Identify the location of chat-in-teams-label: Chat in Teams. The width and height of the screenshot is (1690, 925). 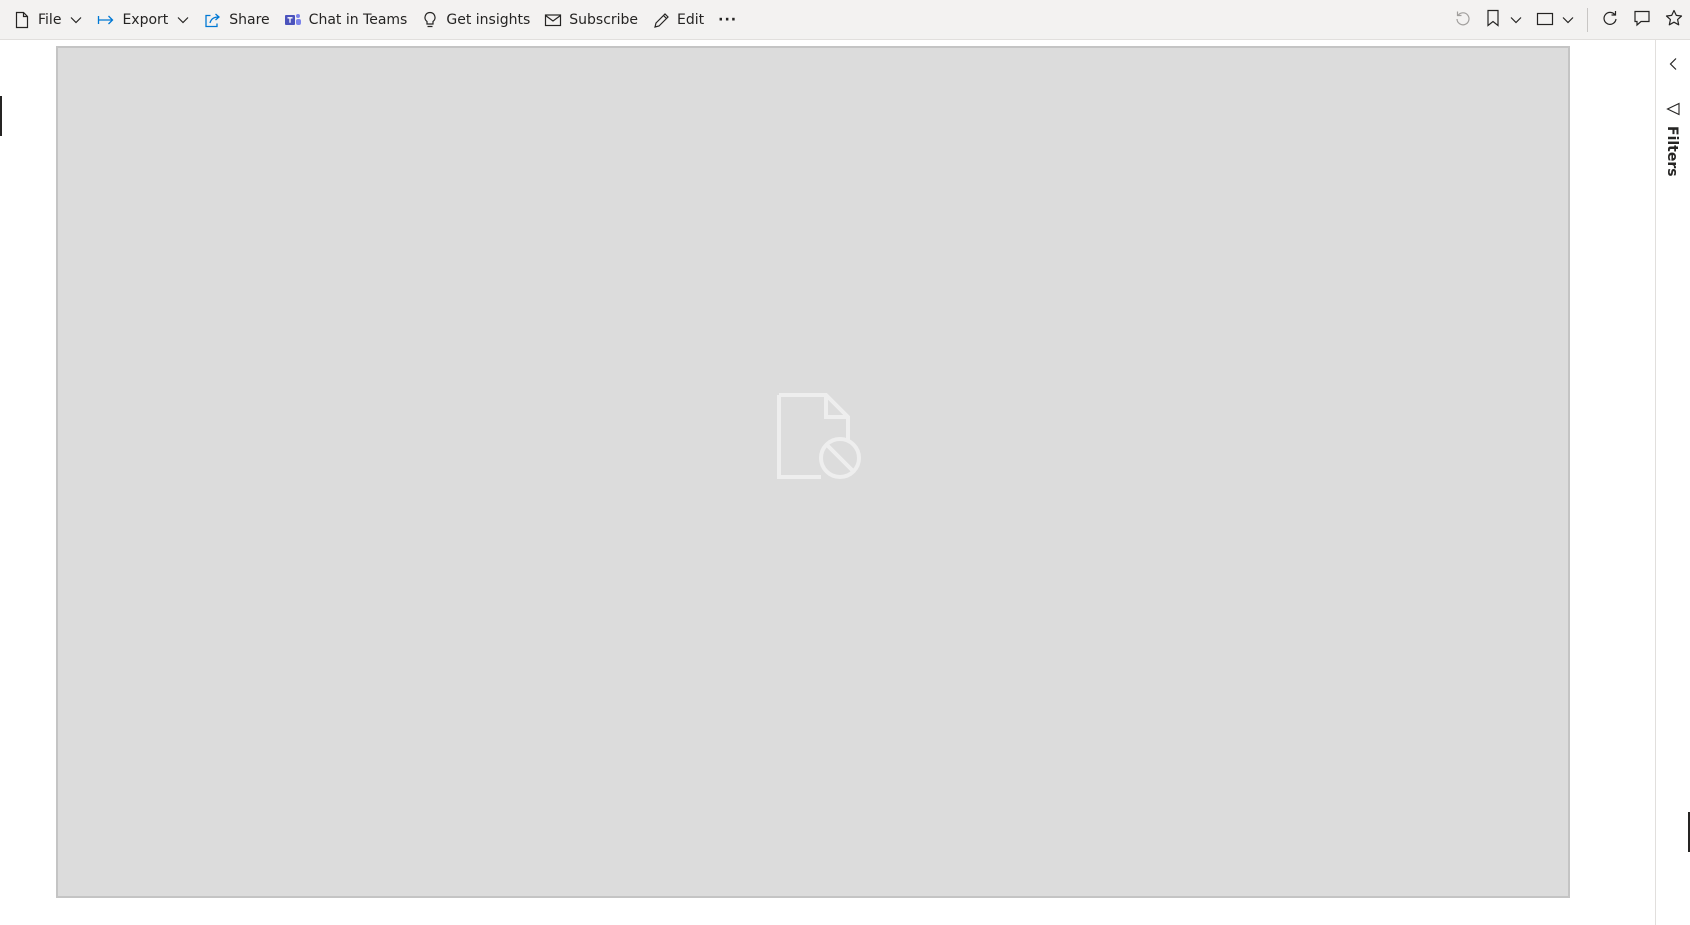
(358, 20).